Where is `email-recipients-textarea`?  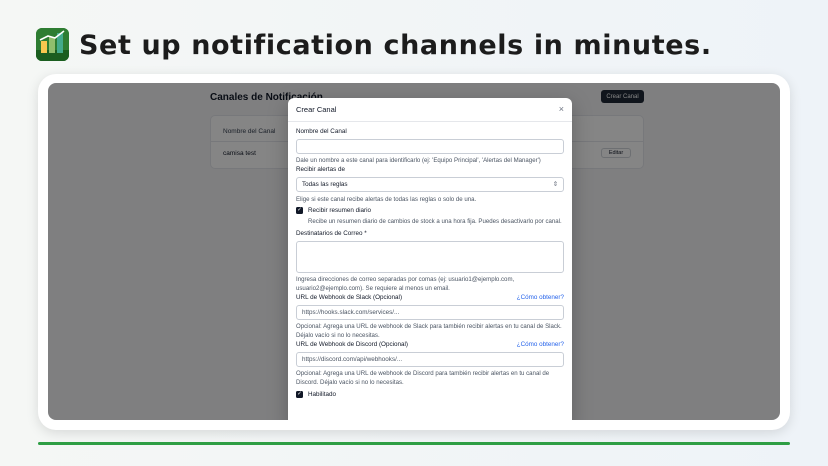
email-recipients-textarea is located at coordinates (430, 257).